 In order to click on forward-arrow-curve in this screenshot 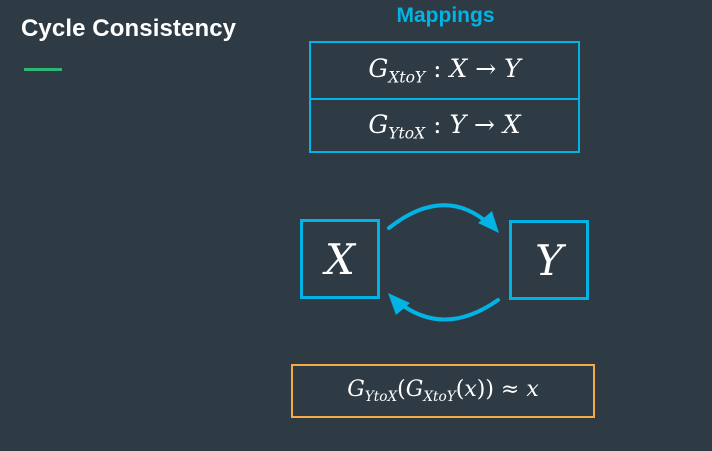, I will do `click(439, 216)`.